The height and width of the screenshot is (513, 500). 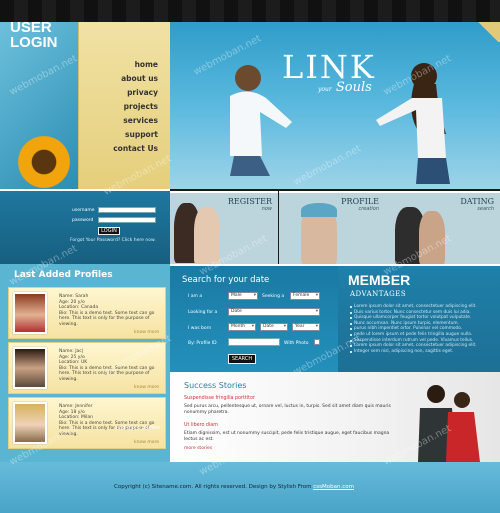 I want to click on month-select: Month, so click(x=242, y=327).